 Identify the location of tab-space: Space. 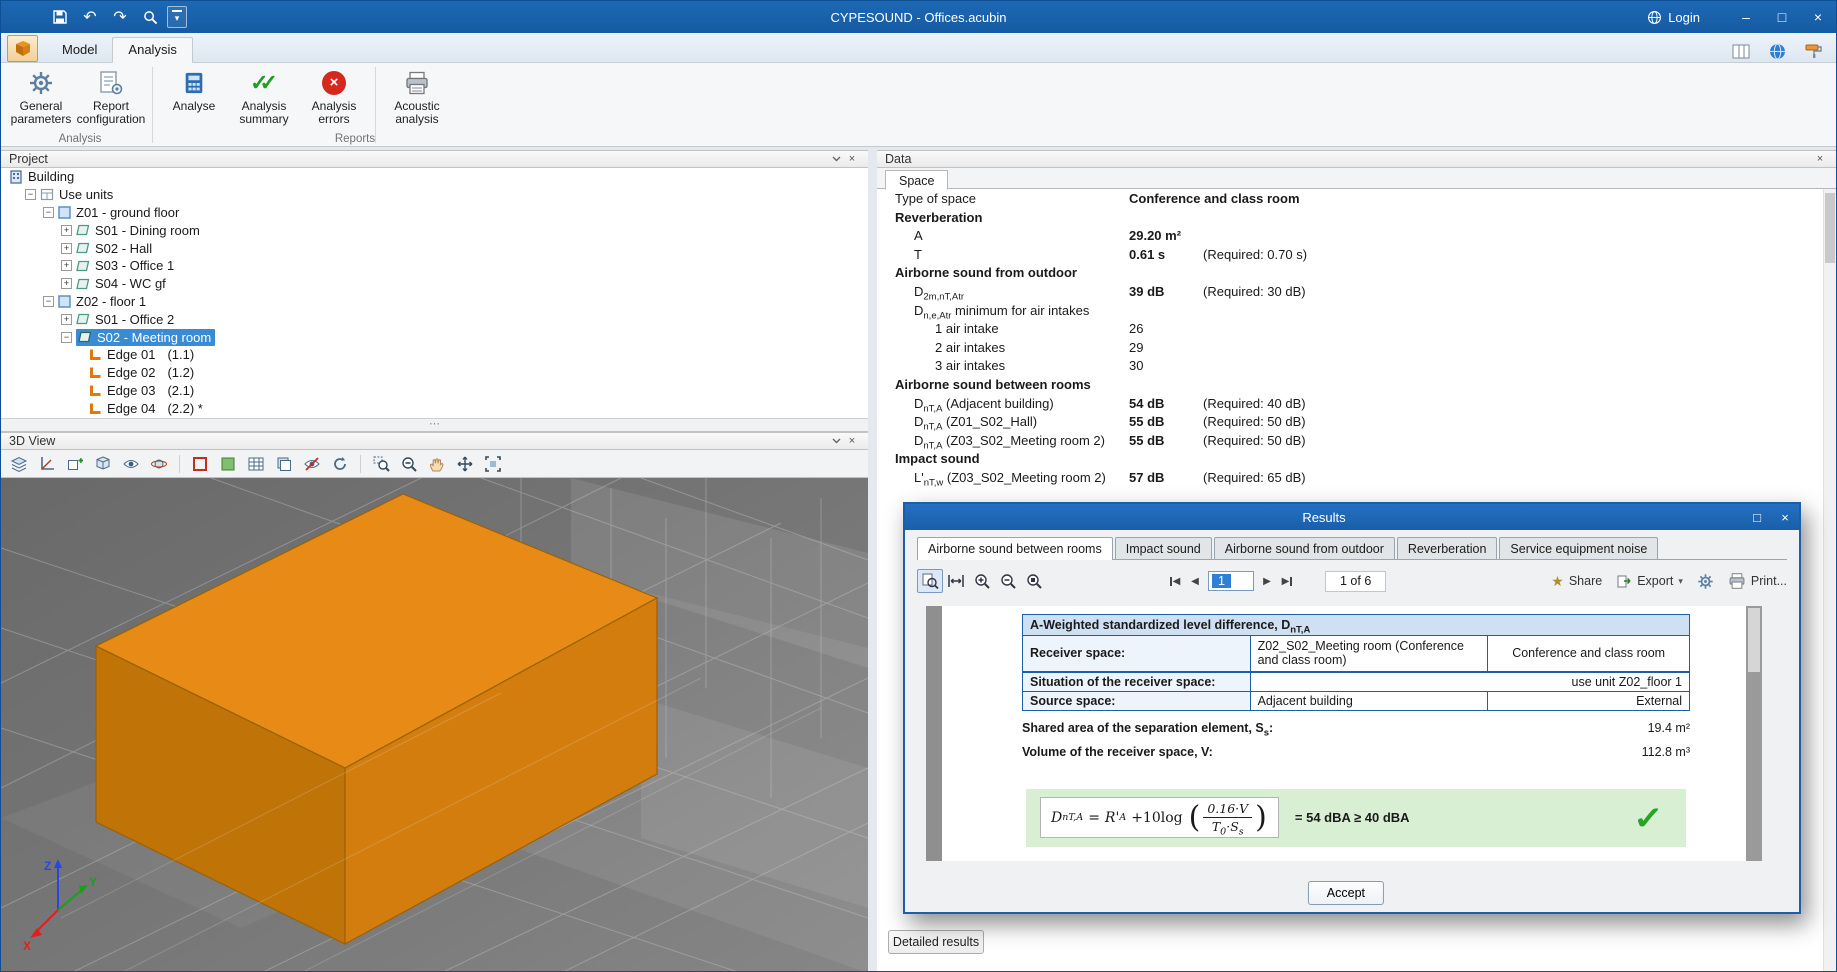
(917, 180).